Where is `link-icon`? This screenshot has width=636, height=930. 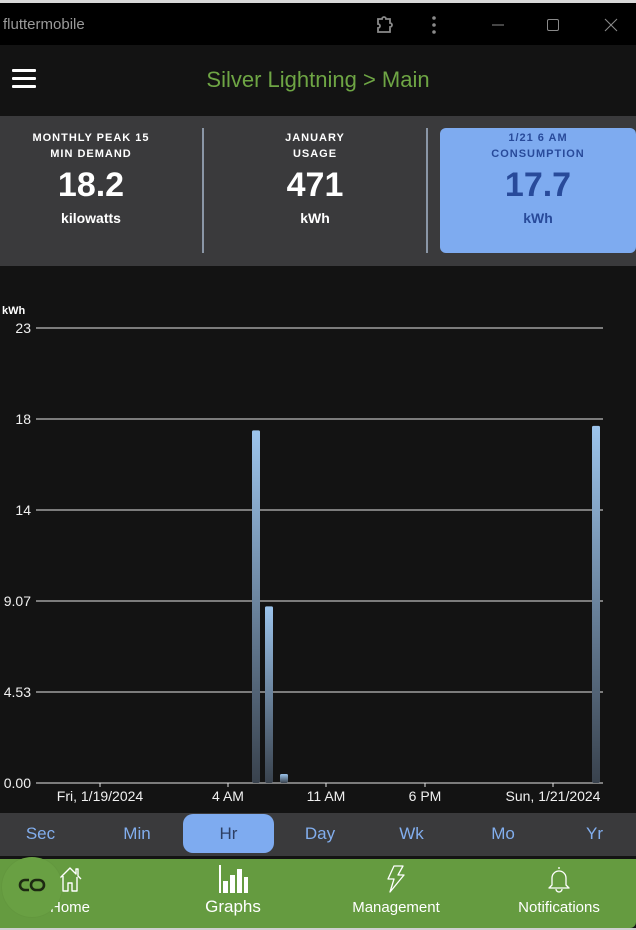
link-icon is located at coordinates (32, 887).